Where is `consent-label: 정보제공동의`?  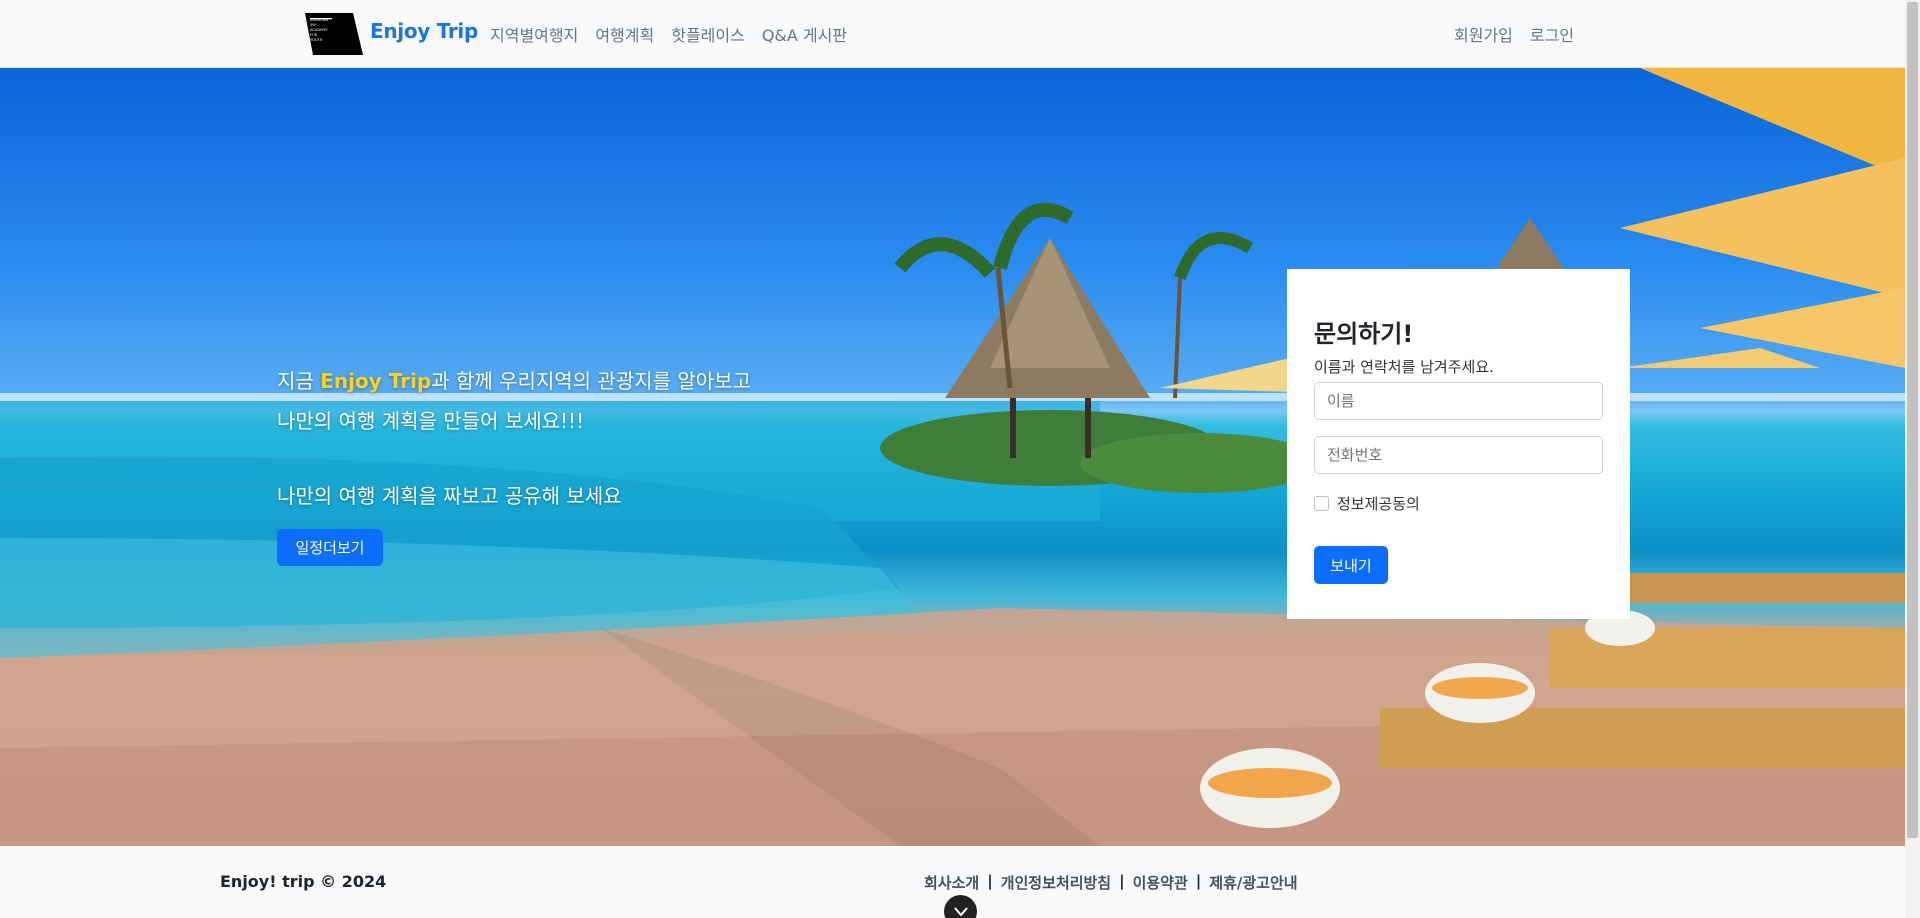 consent-label: 정보제공동의 is located at coordinates (1378, 503).